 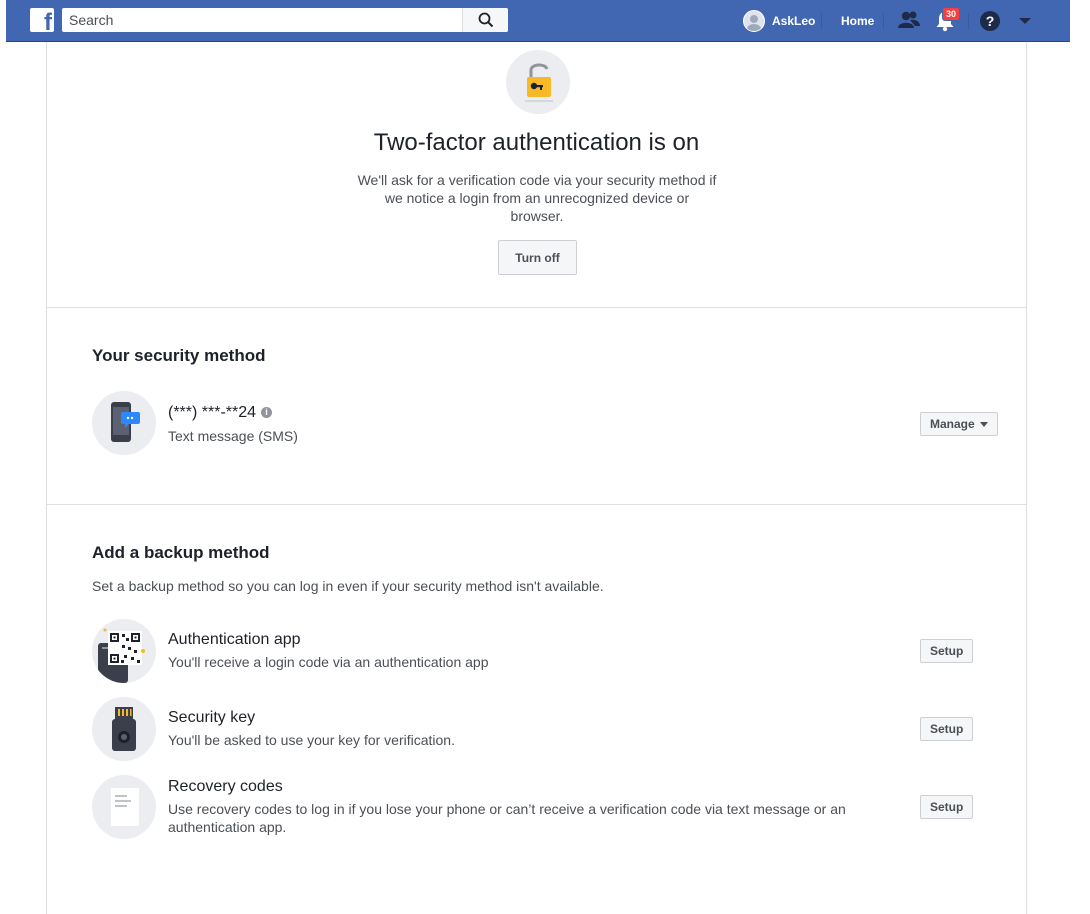 I want to click on search-box, so click(x=285, y=20).